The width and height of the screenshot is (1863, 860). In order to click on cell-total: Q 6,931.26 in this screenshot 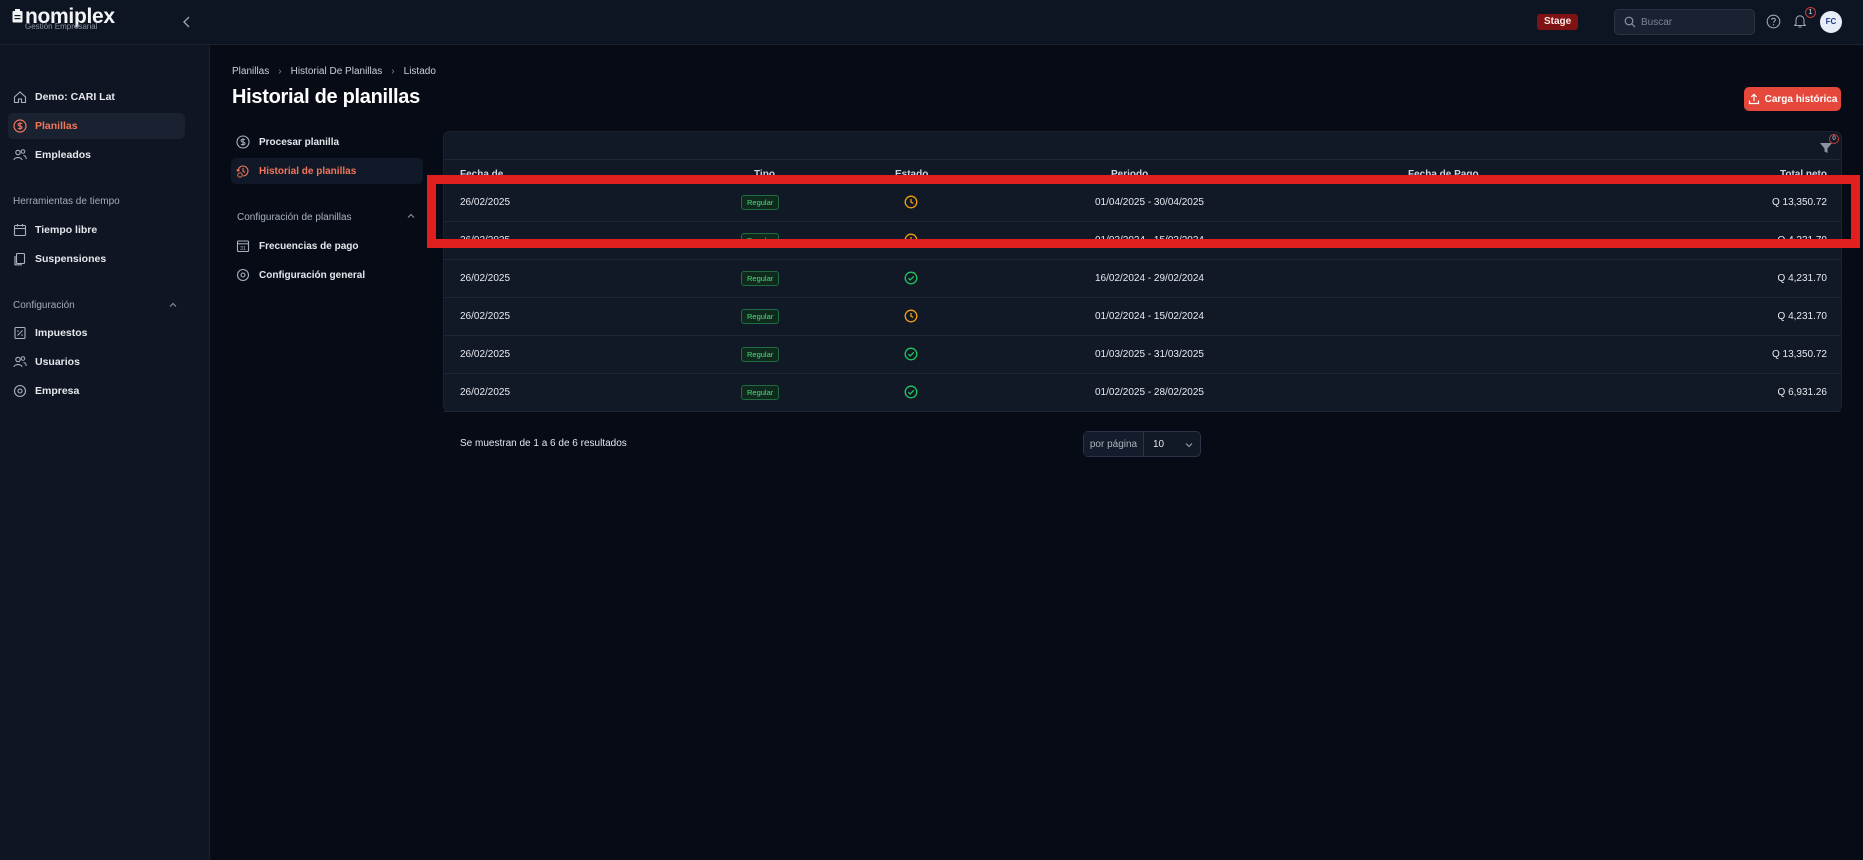, I will do `click(1802, 392)`.